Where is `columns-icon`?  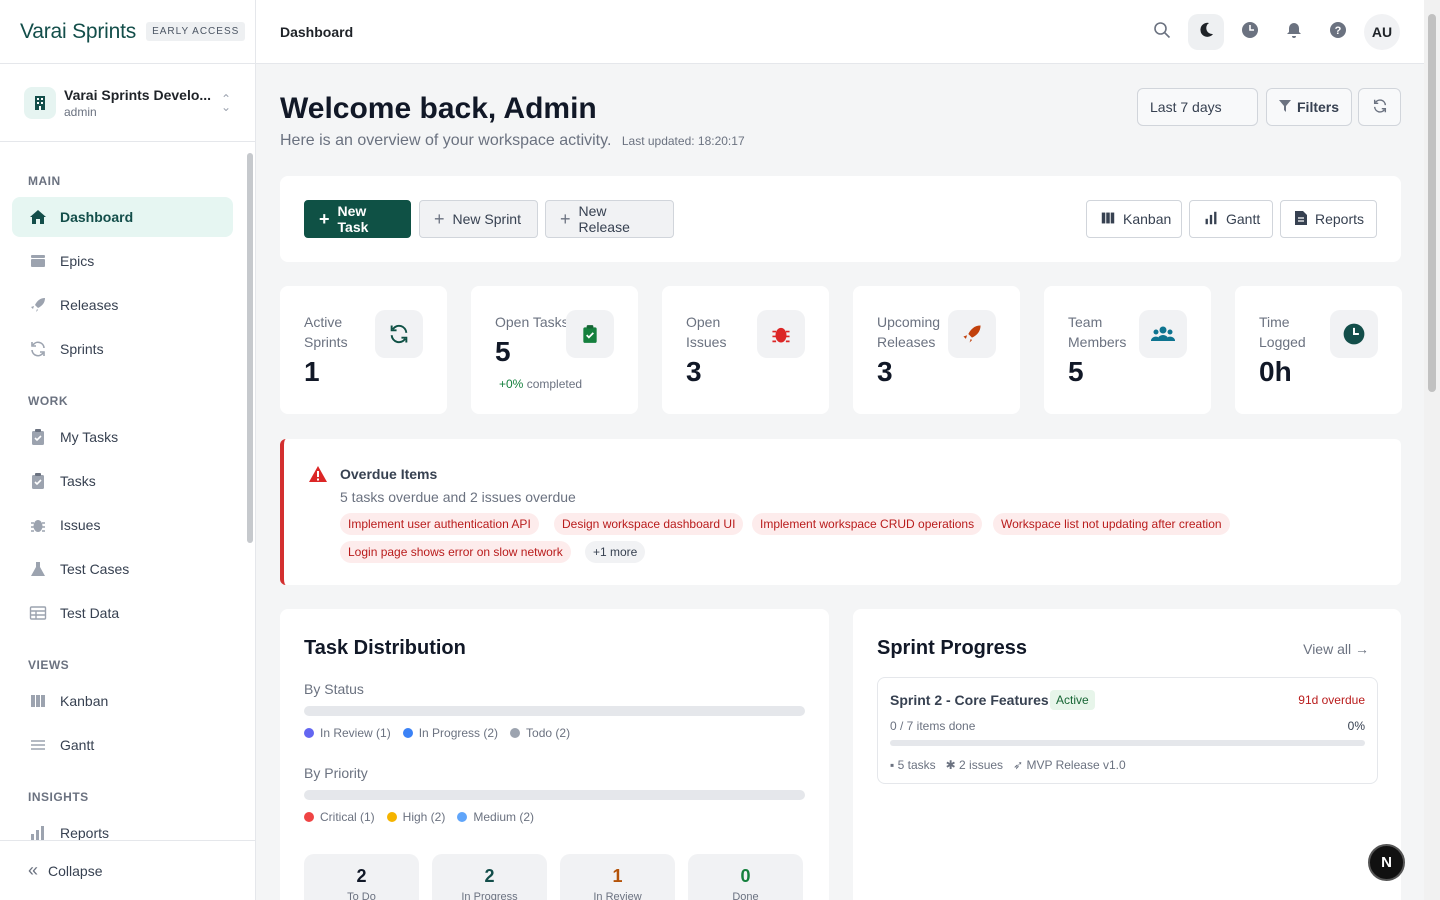
columns-icon is located at coordinates (38, 701).